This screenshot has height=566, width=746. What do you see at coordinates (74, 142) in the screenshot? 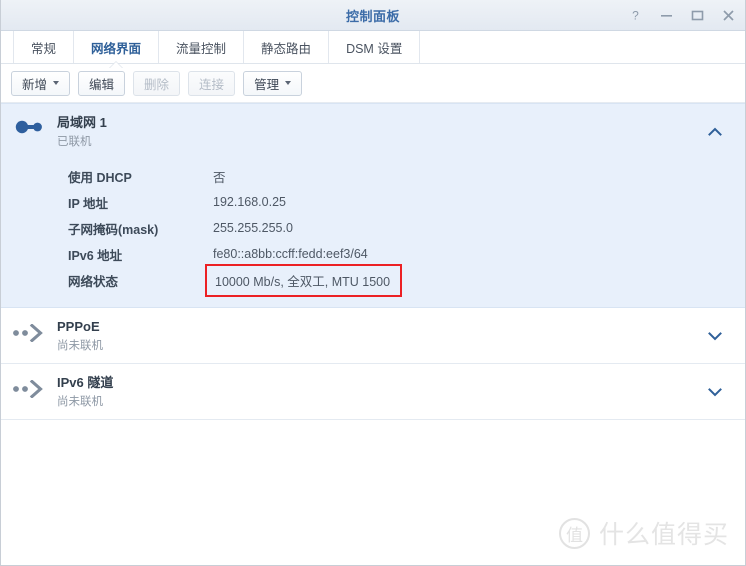
I see `interface-status: 已联机` at bounding box center [74, 142].